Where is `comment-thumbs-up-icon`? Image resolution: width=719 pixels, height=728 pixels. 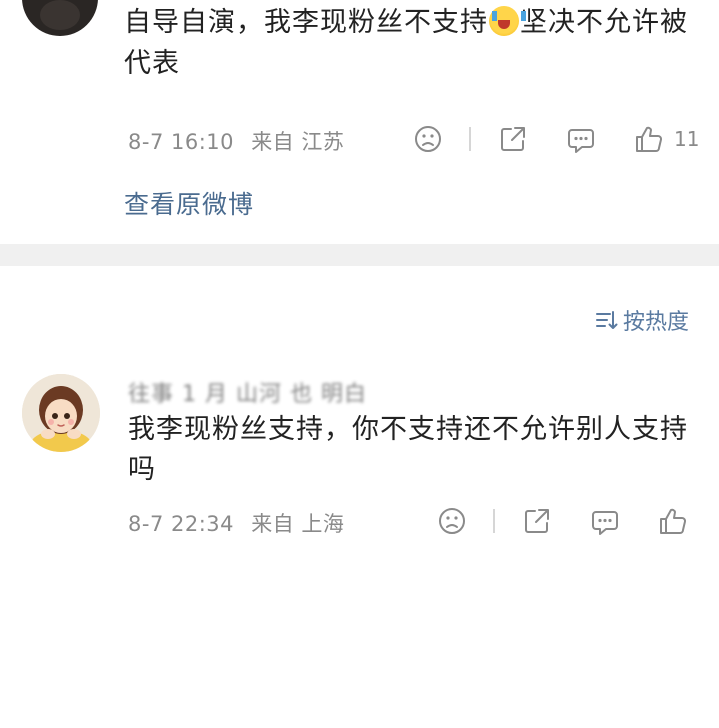
comment-thumbs-up-icon is located at coordinates (673, 521).